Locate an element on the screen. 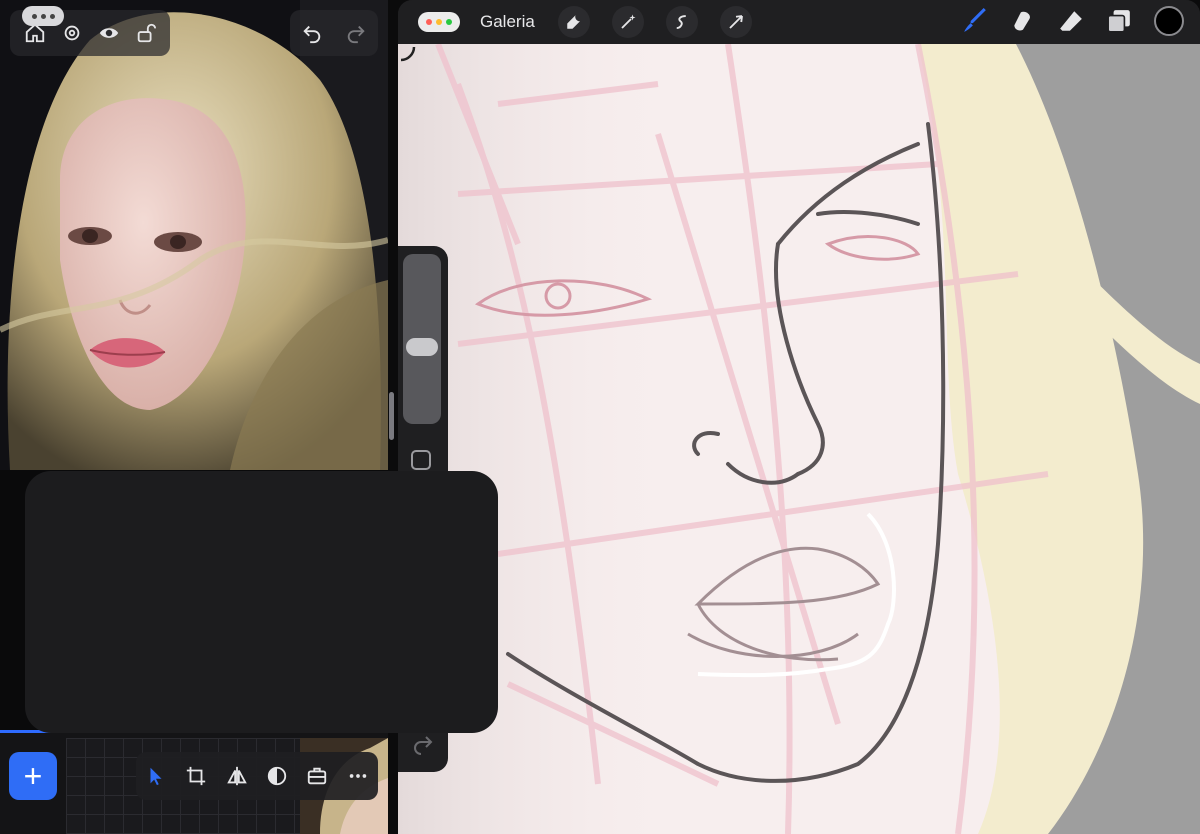 This screenshot has height=834, width=1200. undo-icon is located at coordinates (312, 33).